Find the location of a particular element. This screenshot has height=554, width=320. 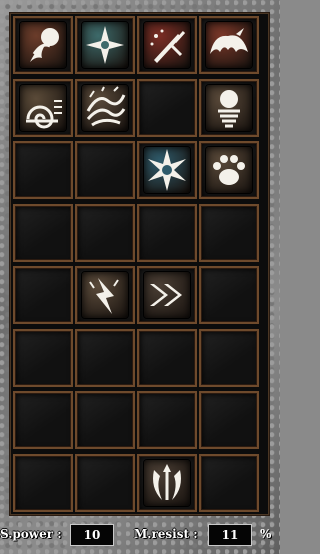

stats-bar: S.power : 10 M.resist : 11 % is located at coordinates (140, 537).